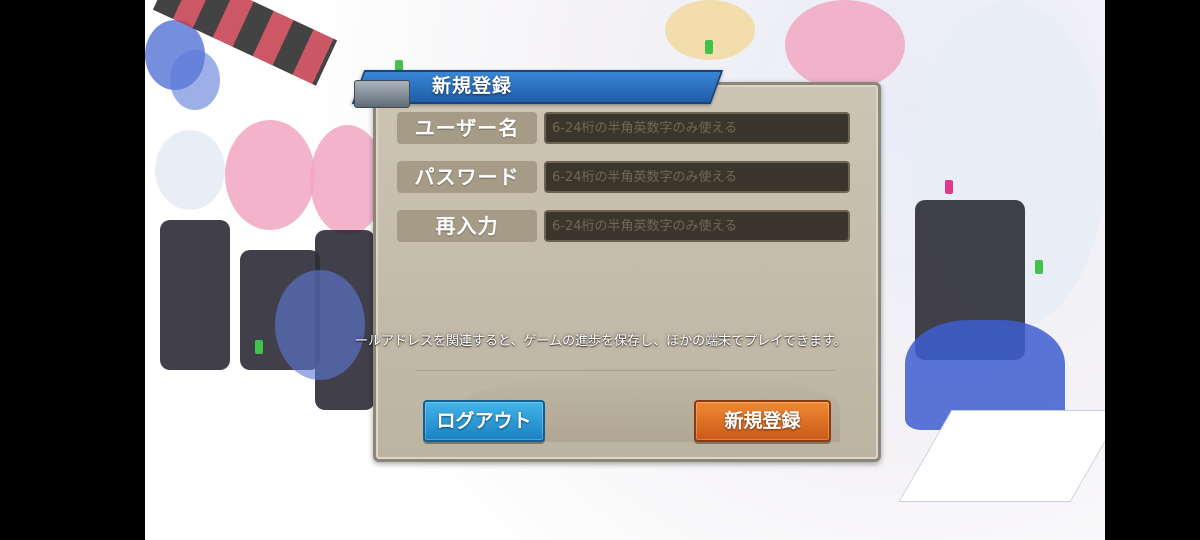  What do you see at coordinates (697, 128) in the screenshot?
I see `username-input` at bounding box center [697, 128].